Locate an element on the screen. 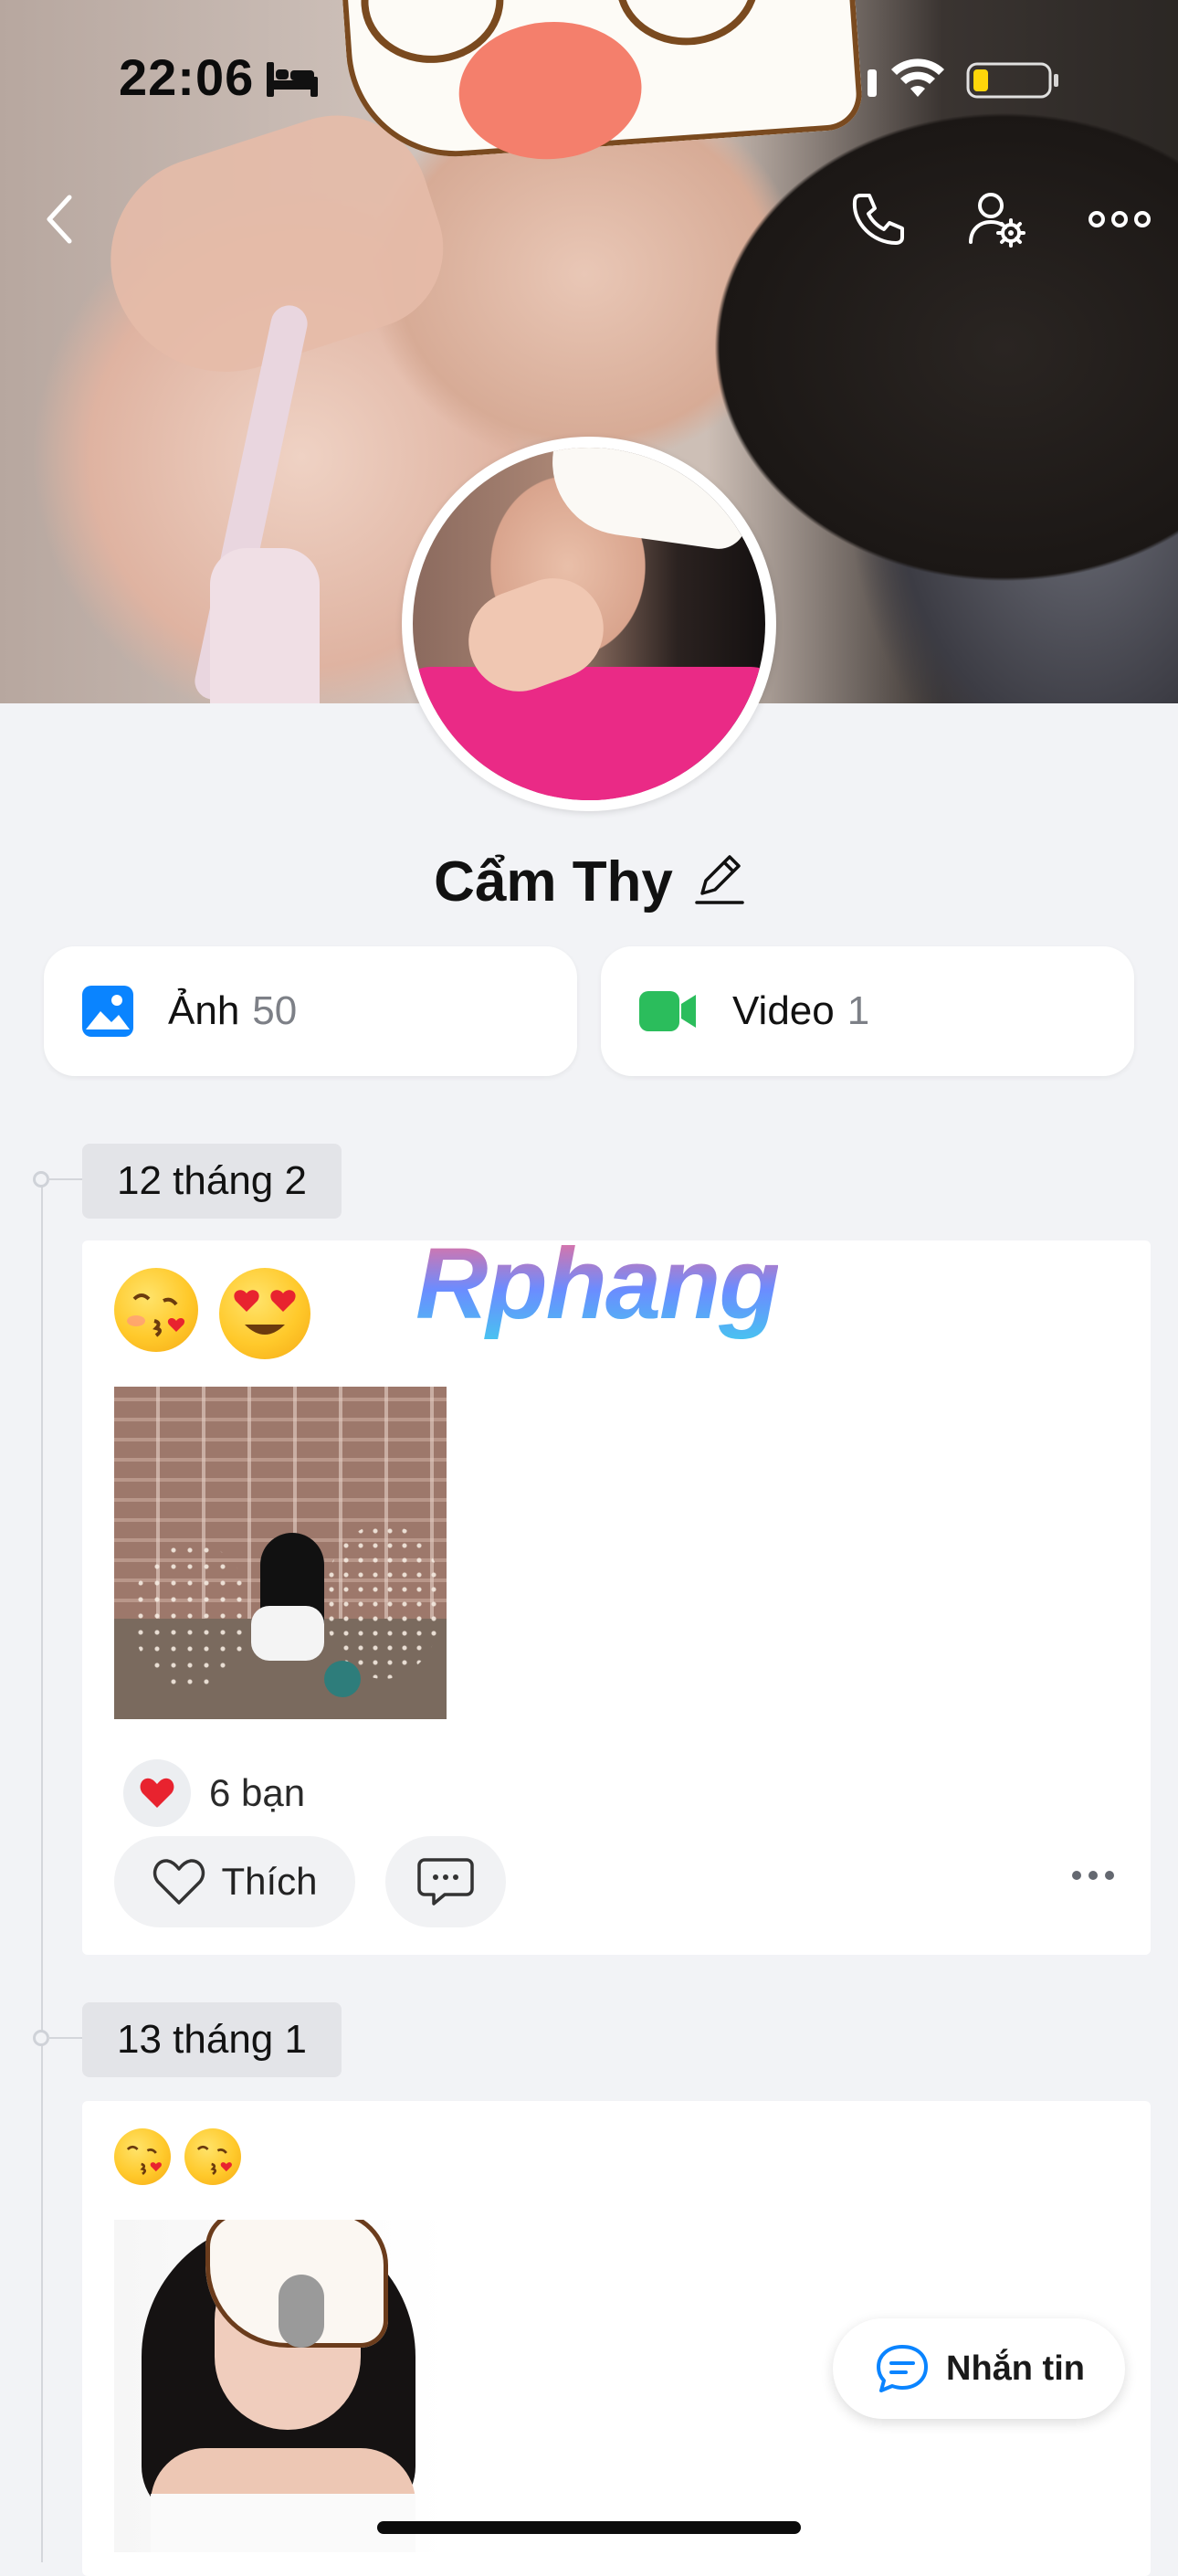 Image resolution: width=1178 pixels, height=2576 pixels. phone-icon is located at coordinates (878, 219).